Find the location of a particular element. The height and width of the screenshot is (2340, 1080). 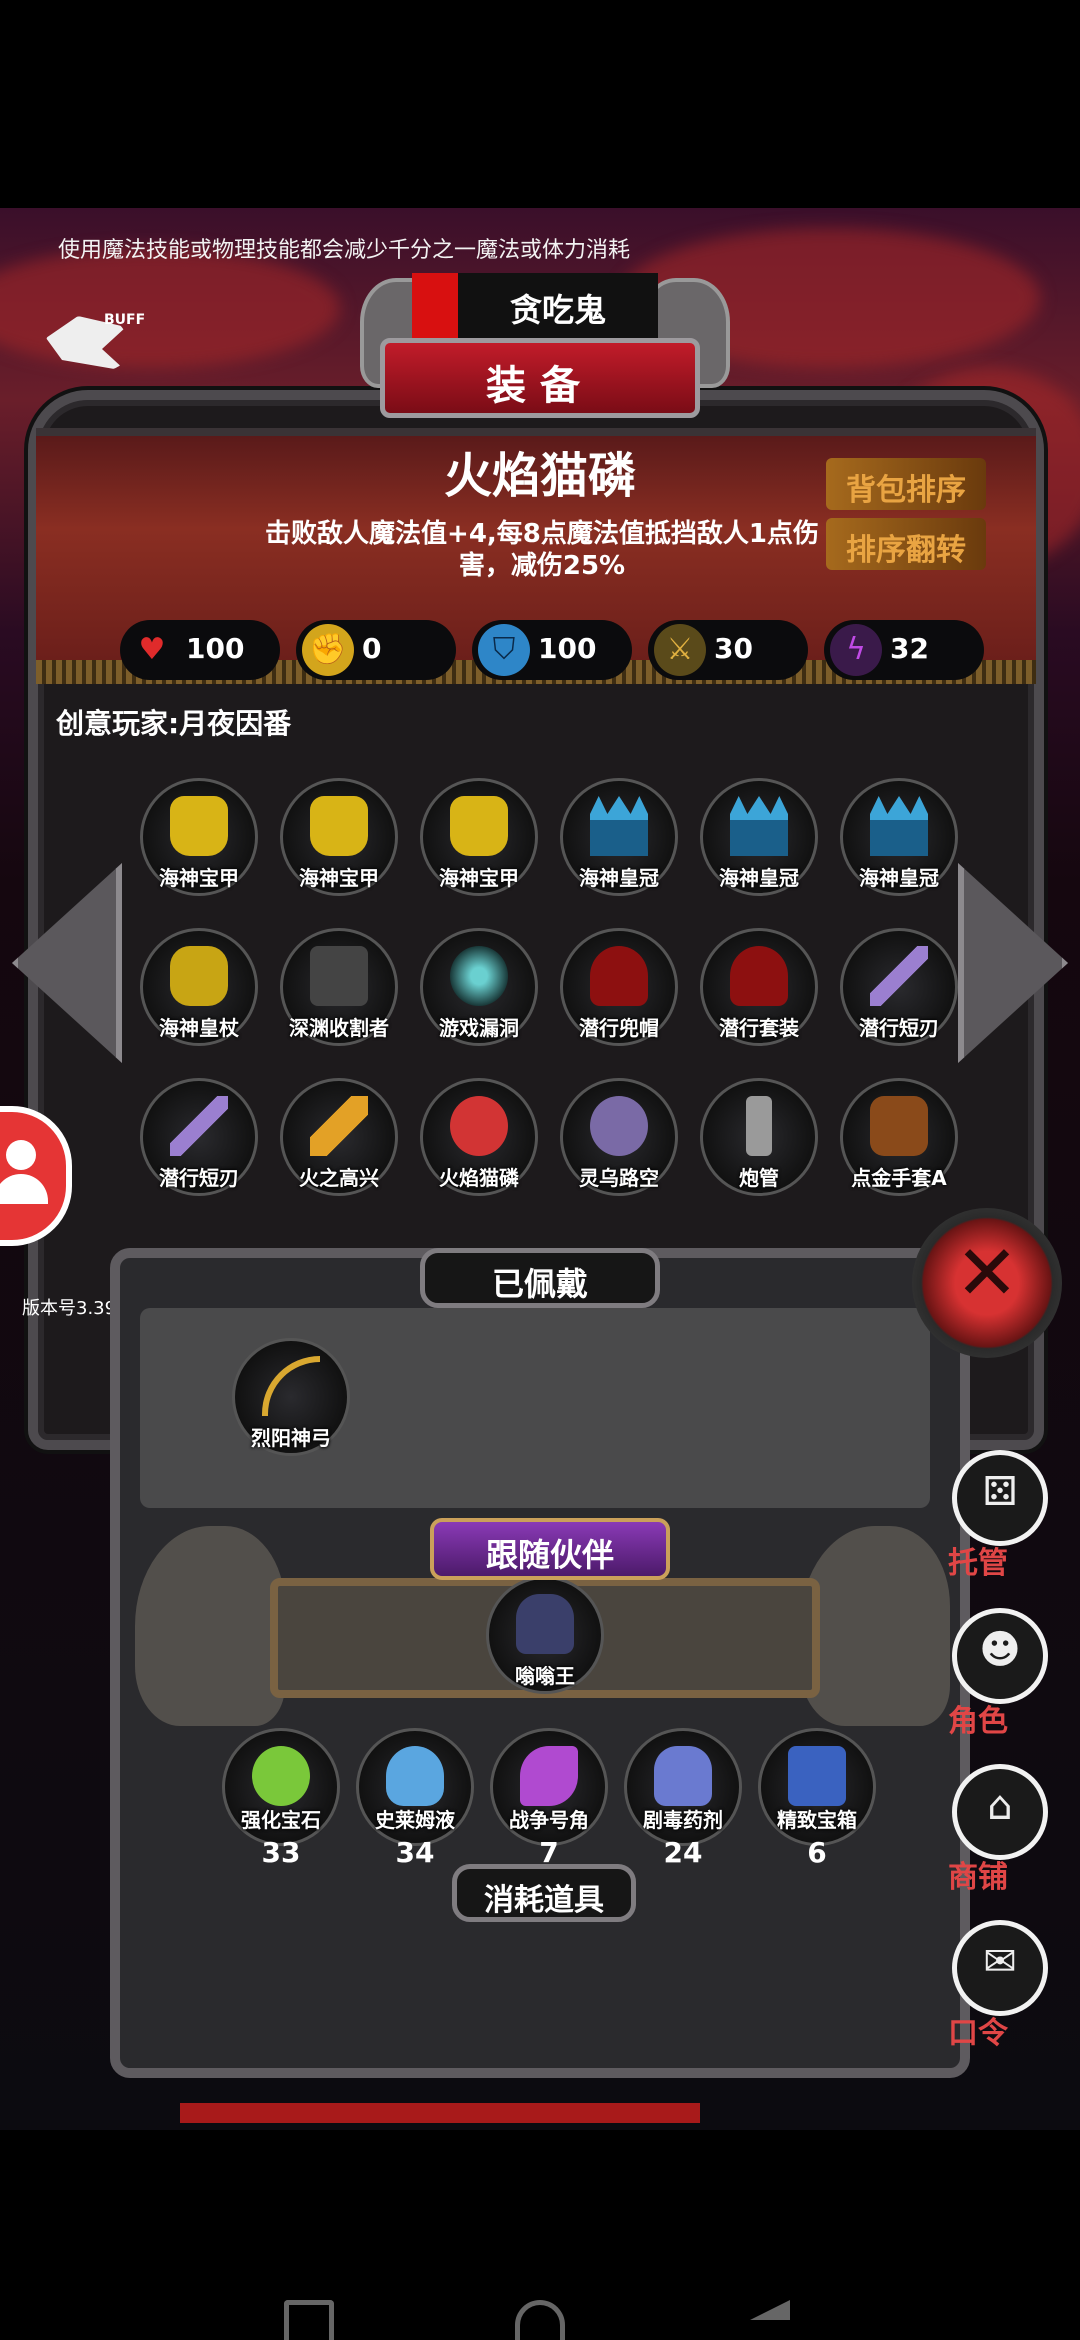

slot-label: 精致宝箱 is located at coordinates (817, 1820).